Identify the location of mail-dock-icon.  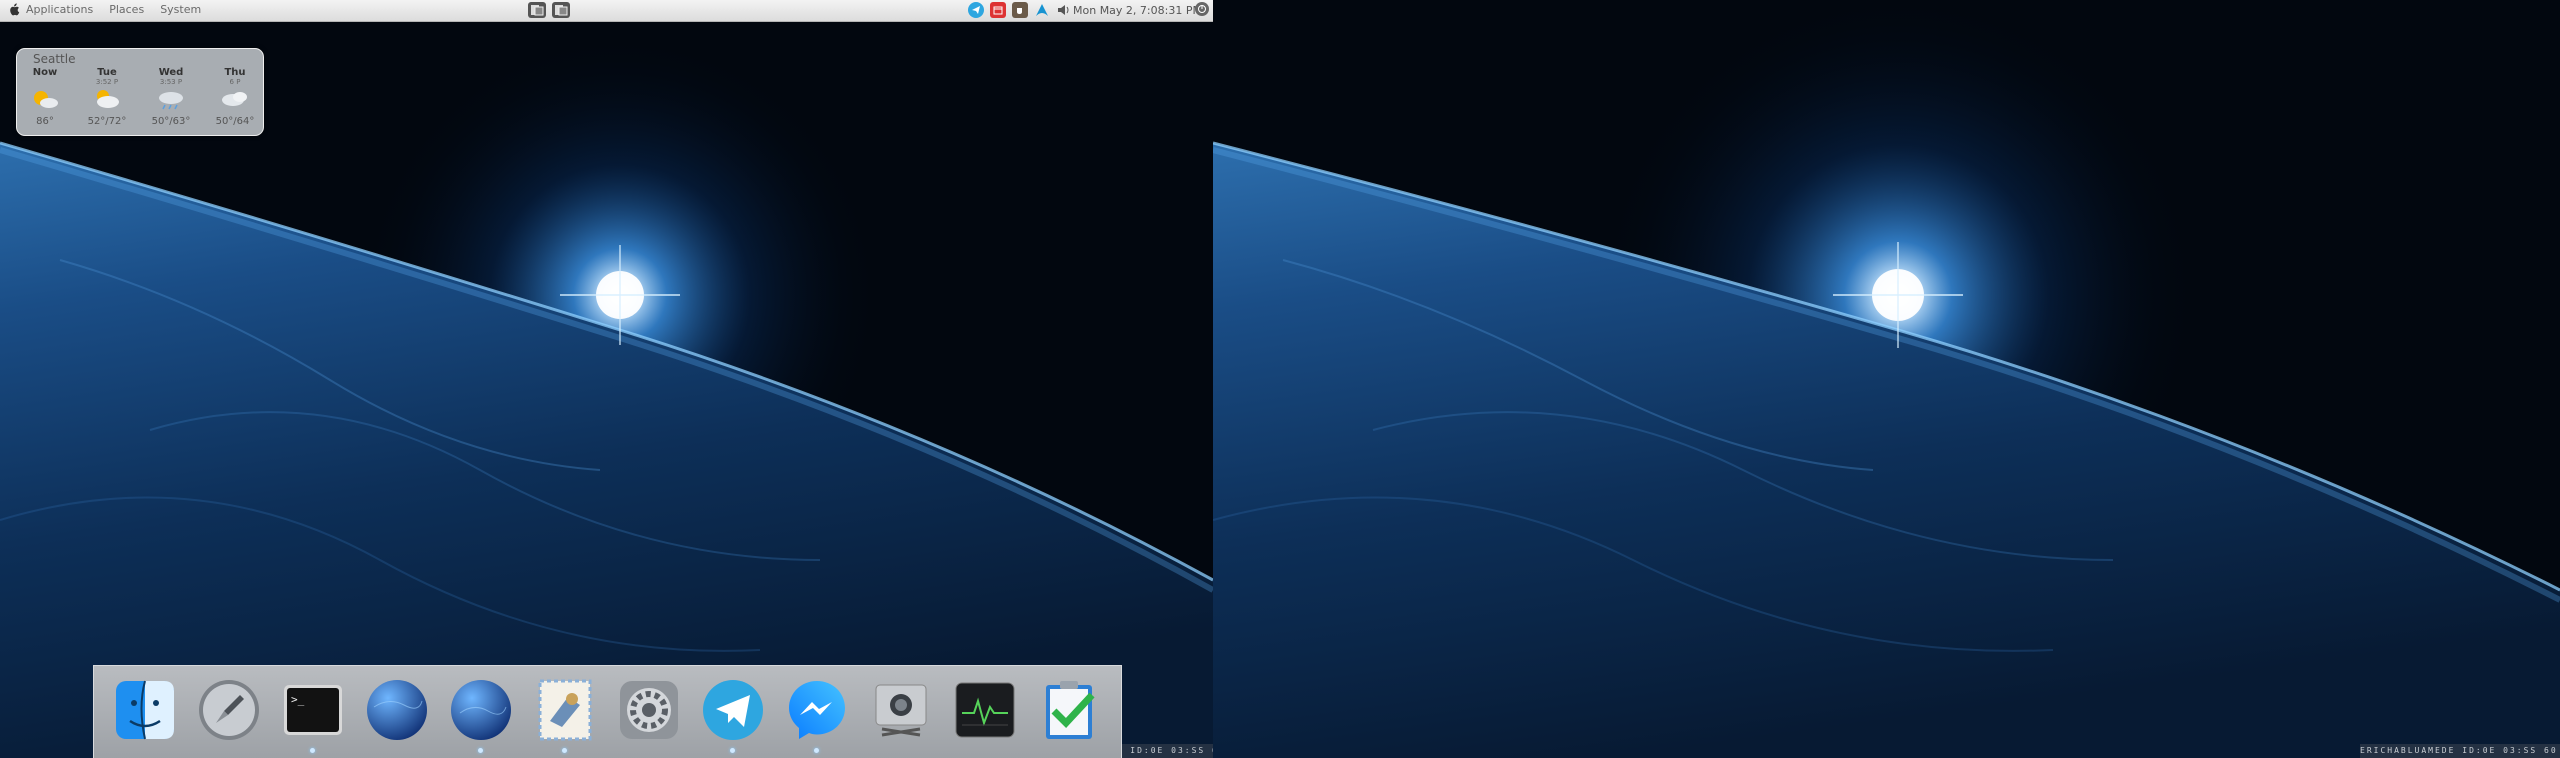
(565, 715).